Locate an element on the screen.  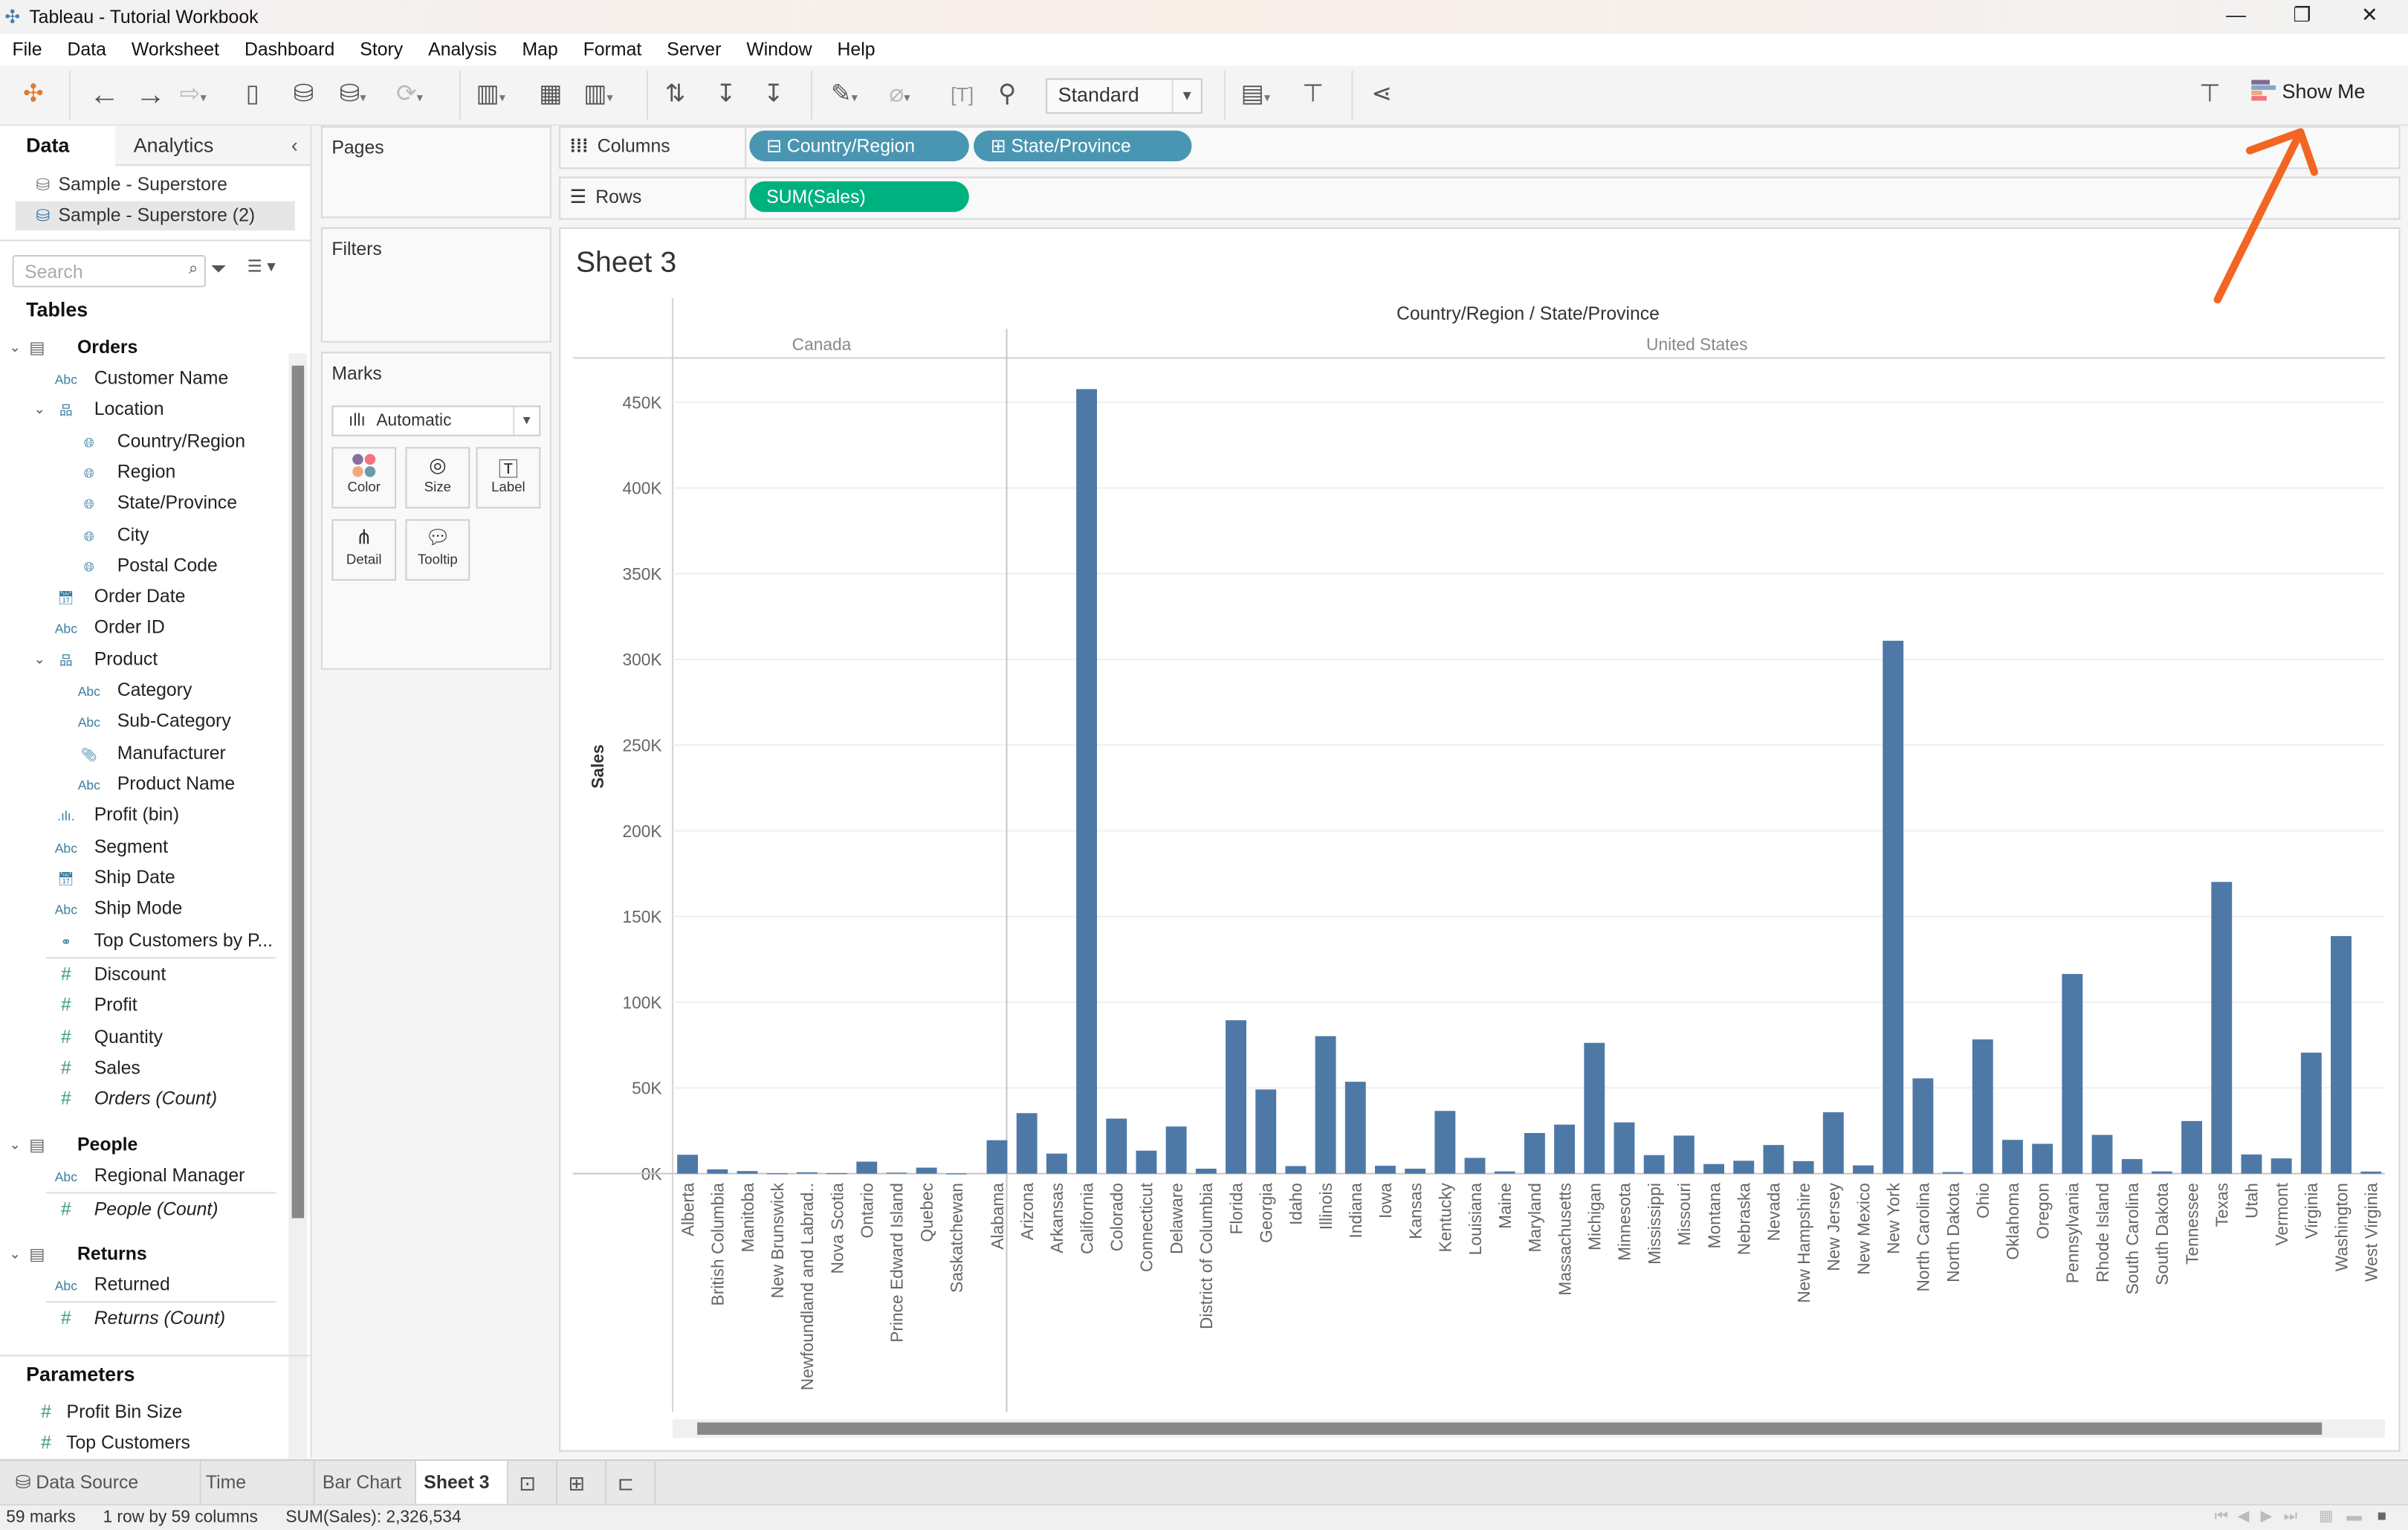
new-dashboard-icon: ⊞ is located at coordinates (582, 1483).